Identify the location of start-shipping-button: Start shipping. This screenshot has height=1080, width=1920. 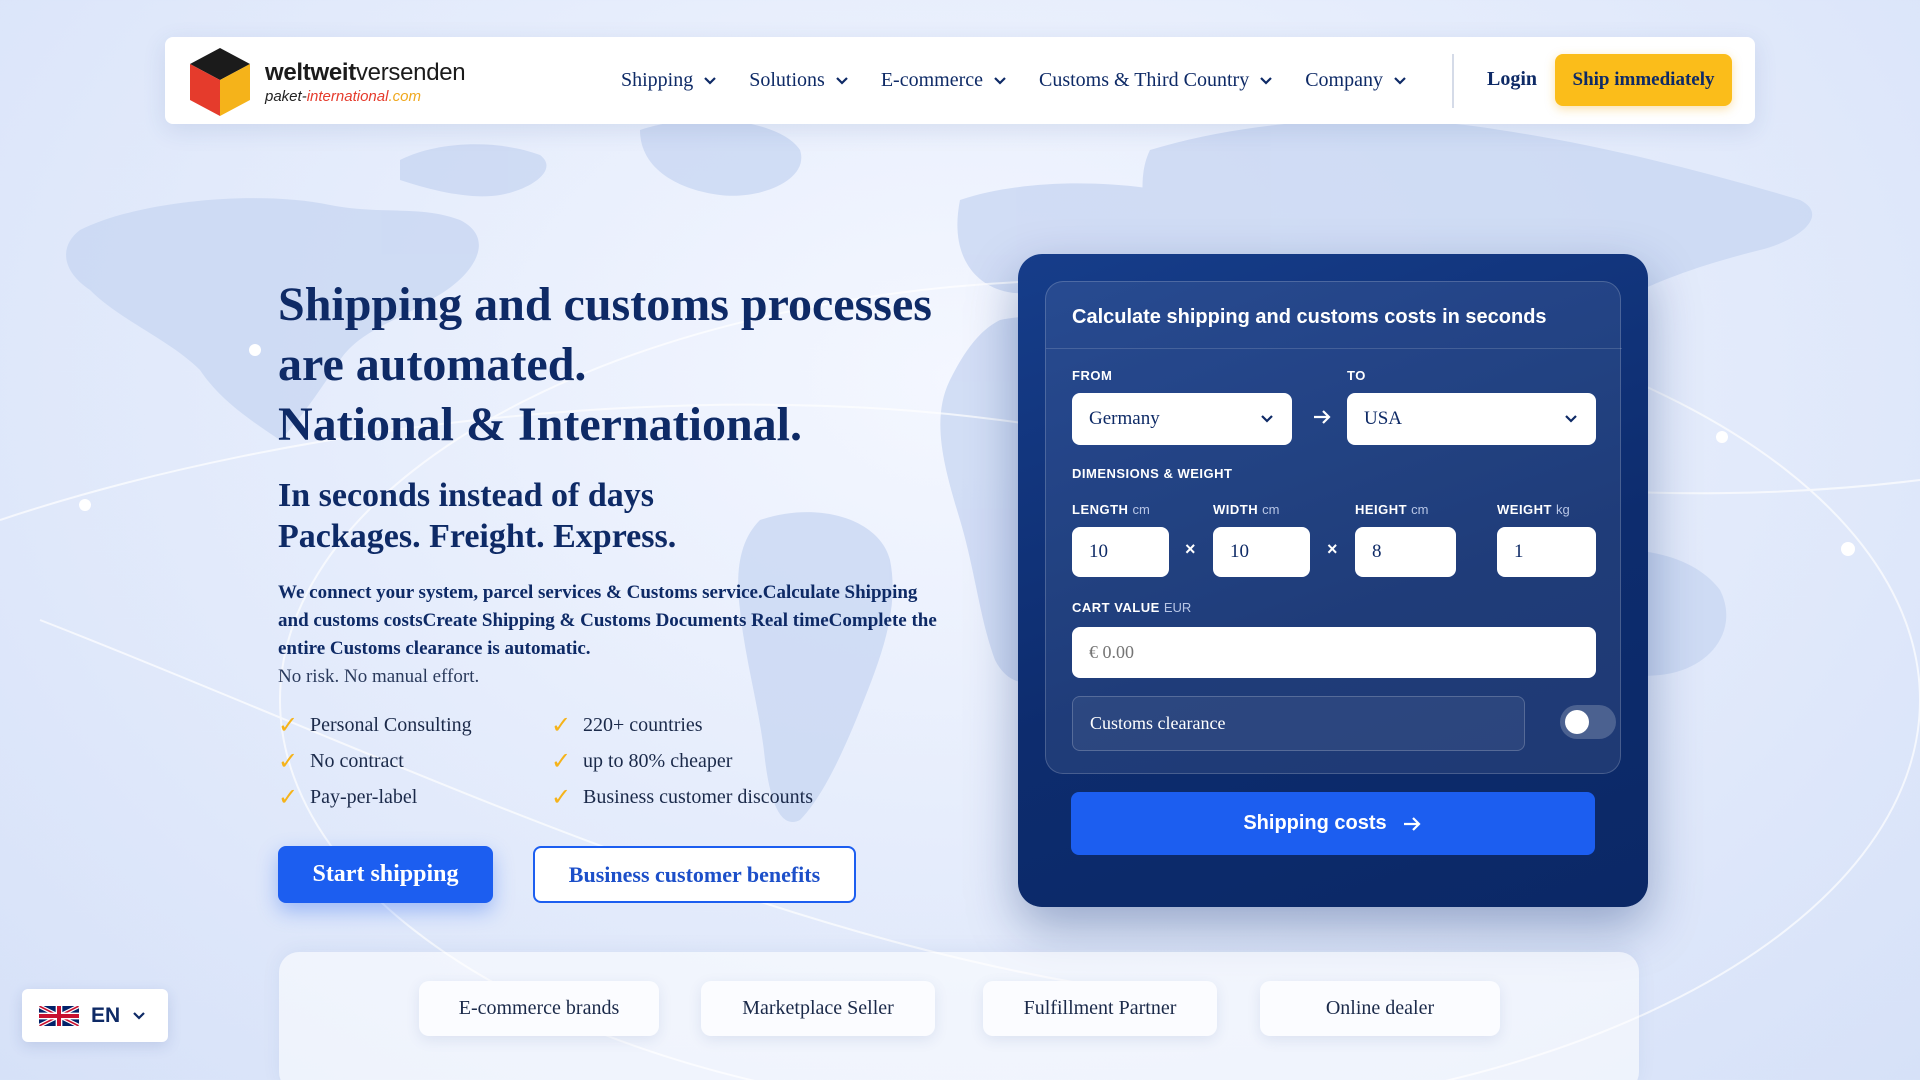
(385, 874).